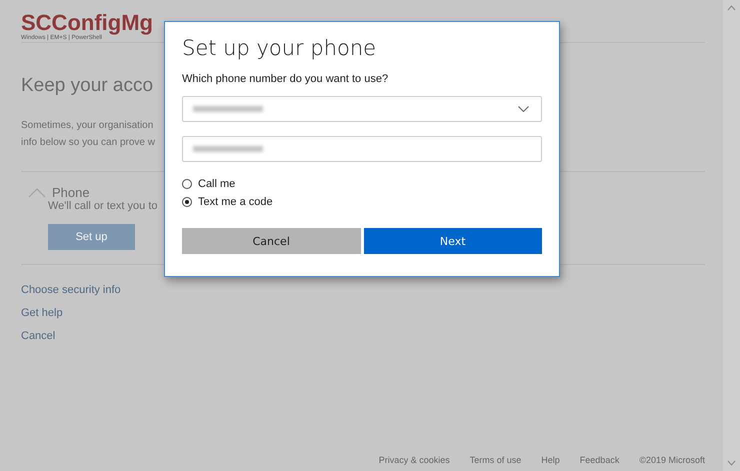  Describe the element at coordinates (71, 290) in the screenshot. I see `link: Choose security info` at that location.